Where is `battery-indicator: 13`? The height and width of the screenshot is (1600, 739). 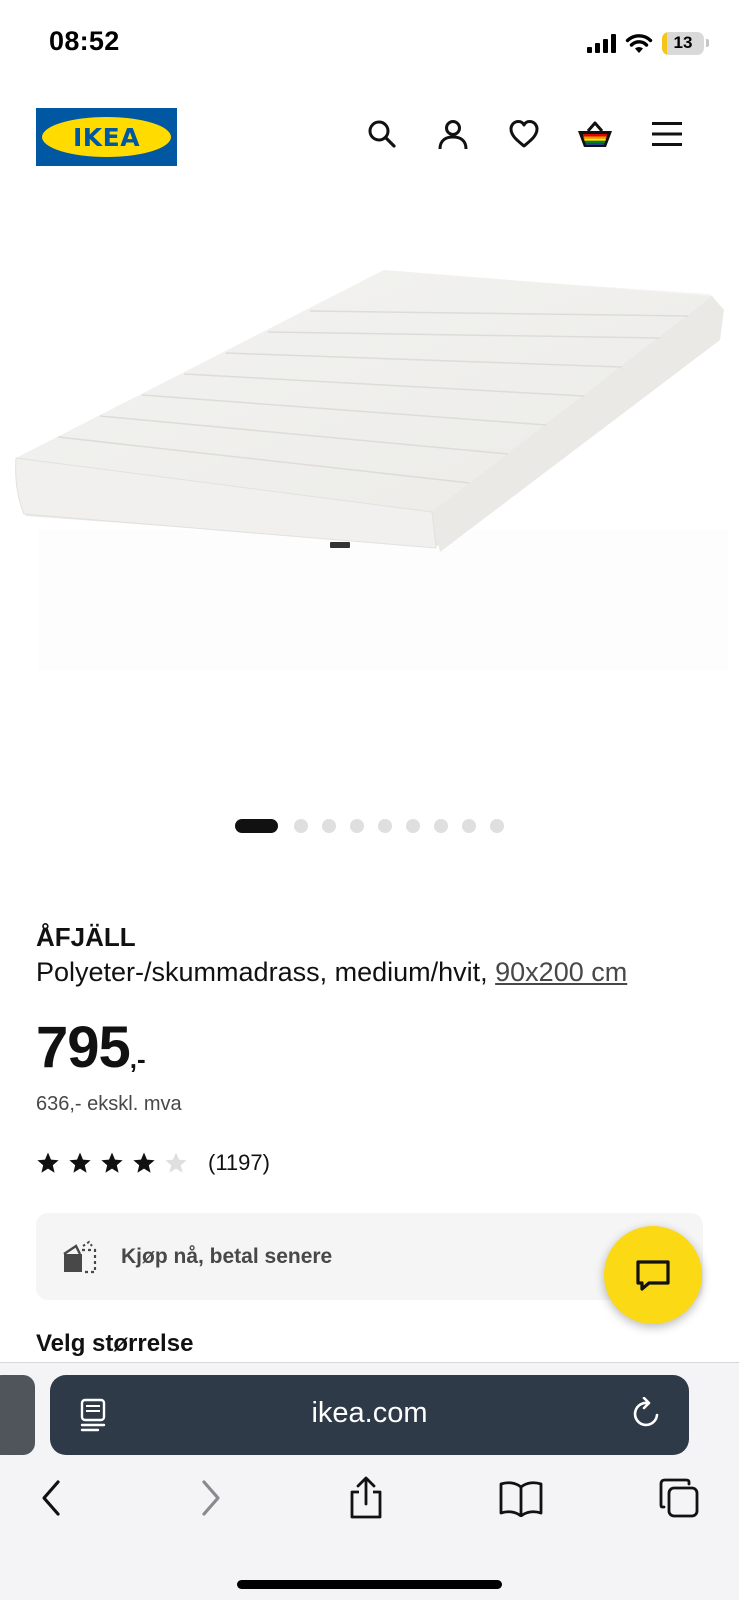 battery-indicator: 13 is located at coordinates (685, 43).